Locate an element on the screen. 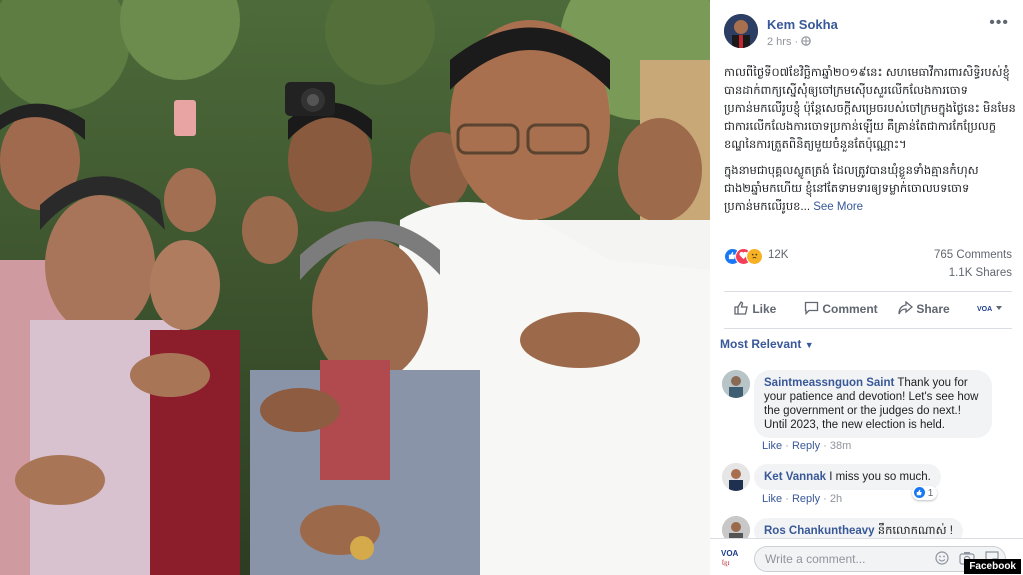 The height and width of the screenshot is (575, 1023). chevron-down-icon: ▼ is located at coordinates (809, 345).